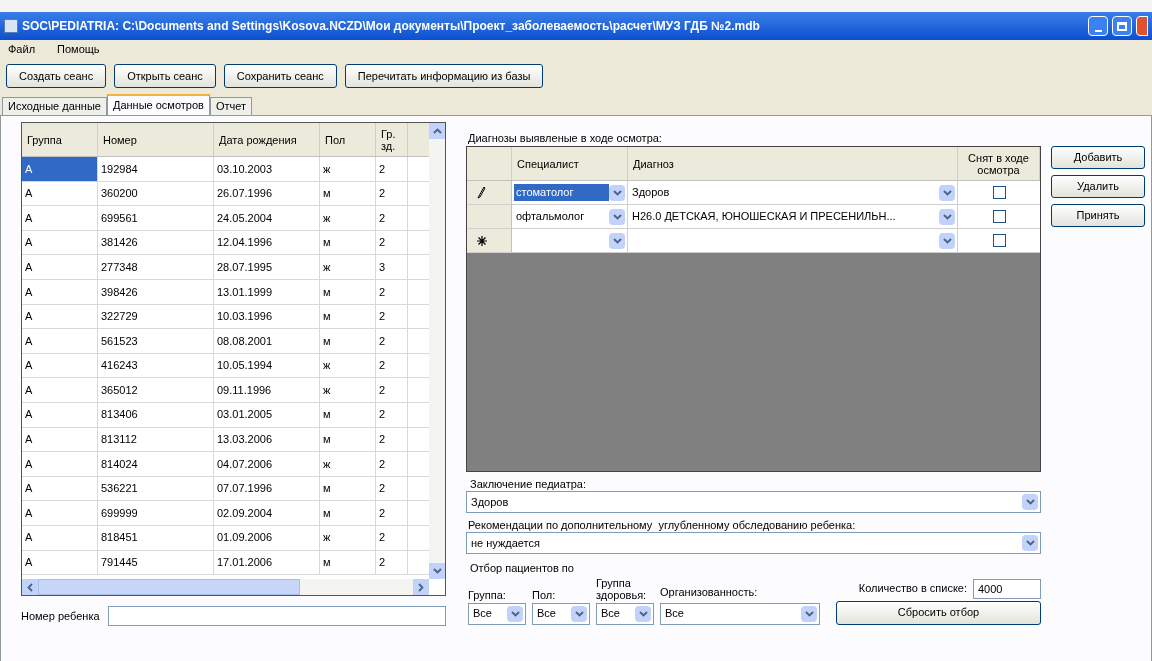 Image resolution: width=1152 pixels, height=661 pixels. Describe the element at coordinates (784, 192) in the screenshot. I see `diagnosis-field: Здоров` at that location.